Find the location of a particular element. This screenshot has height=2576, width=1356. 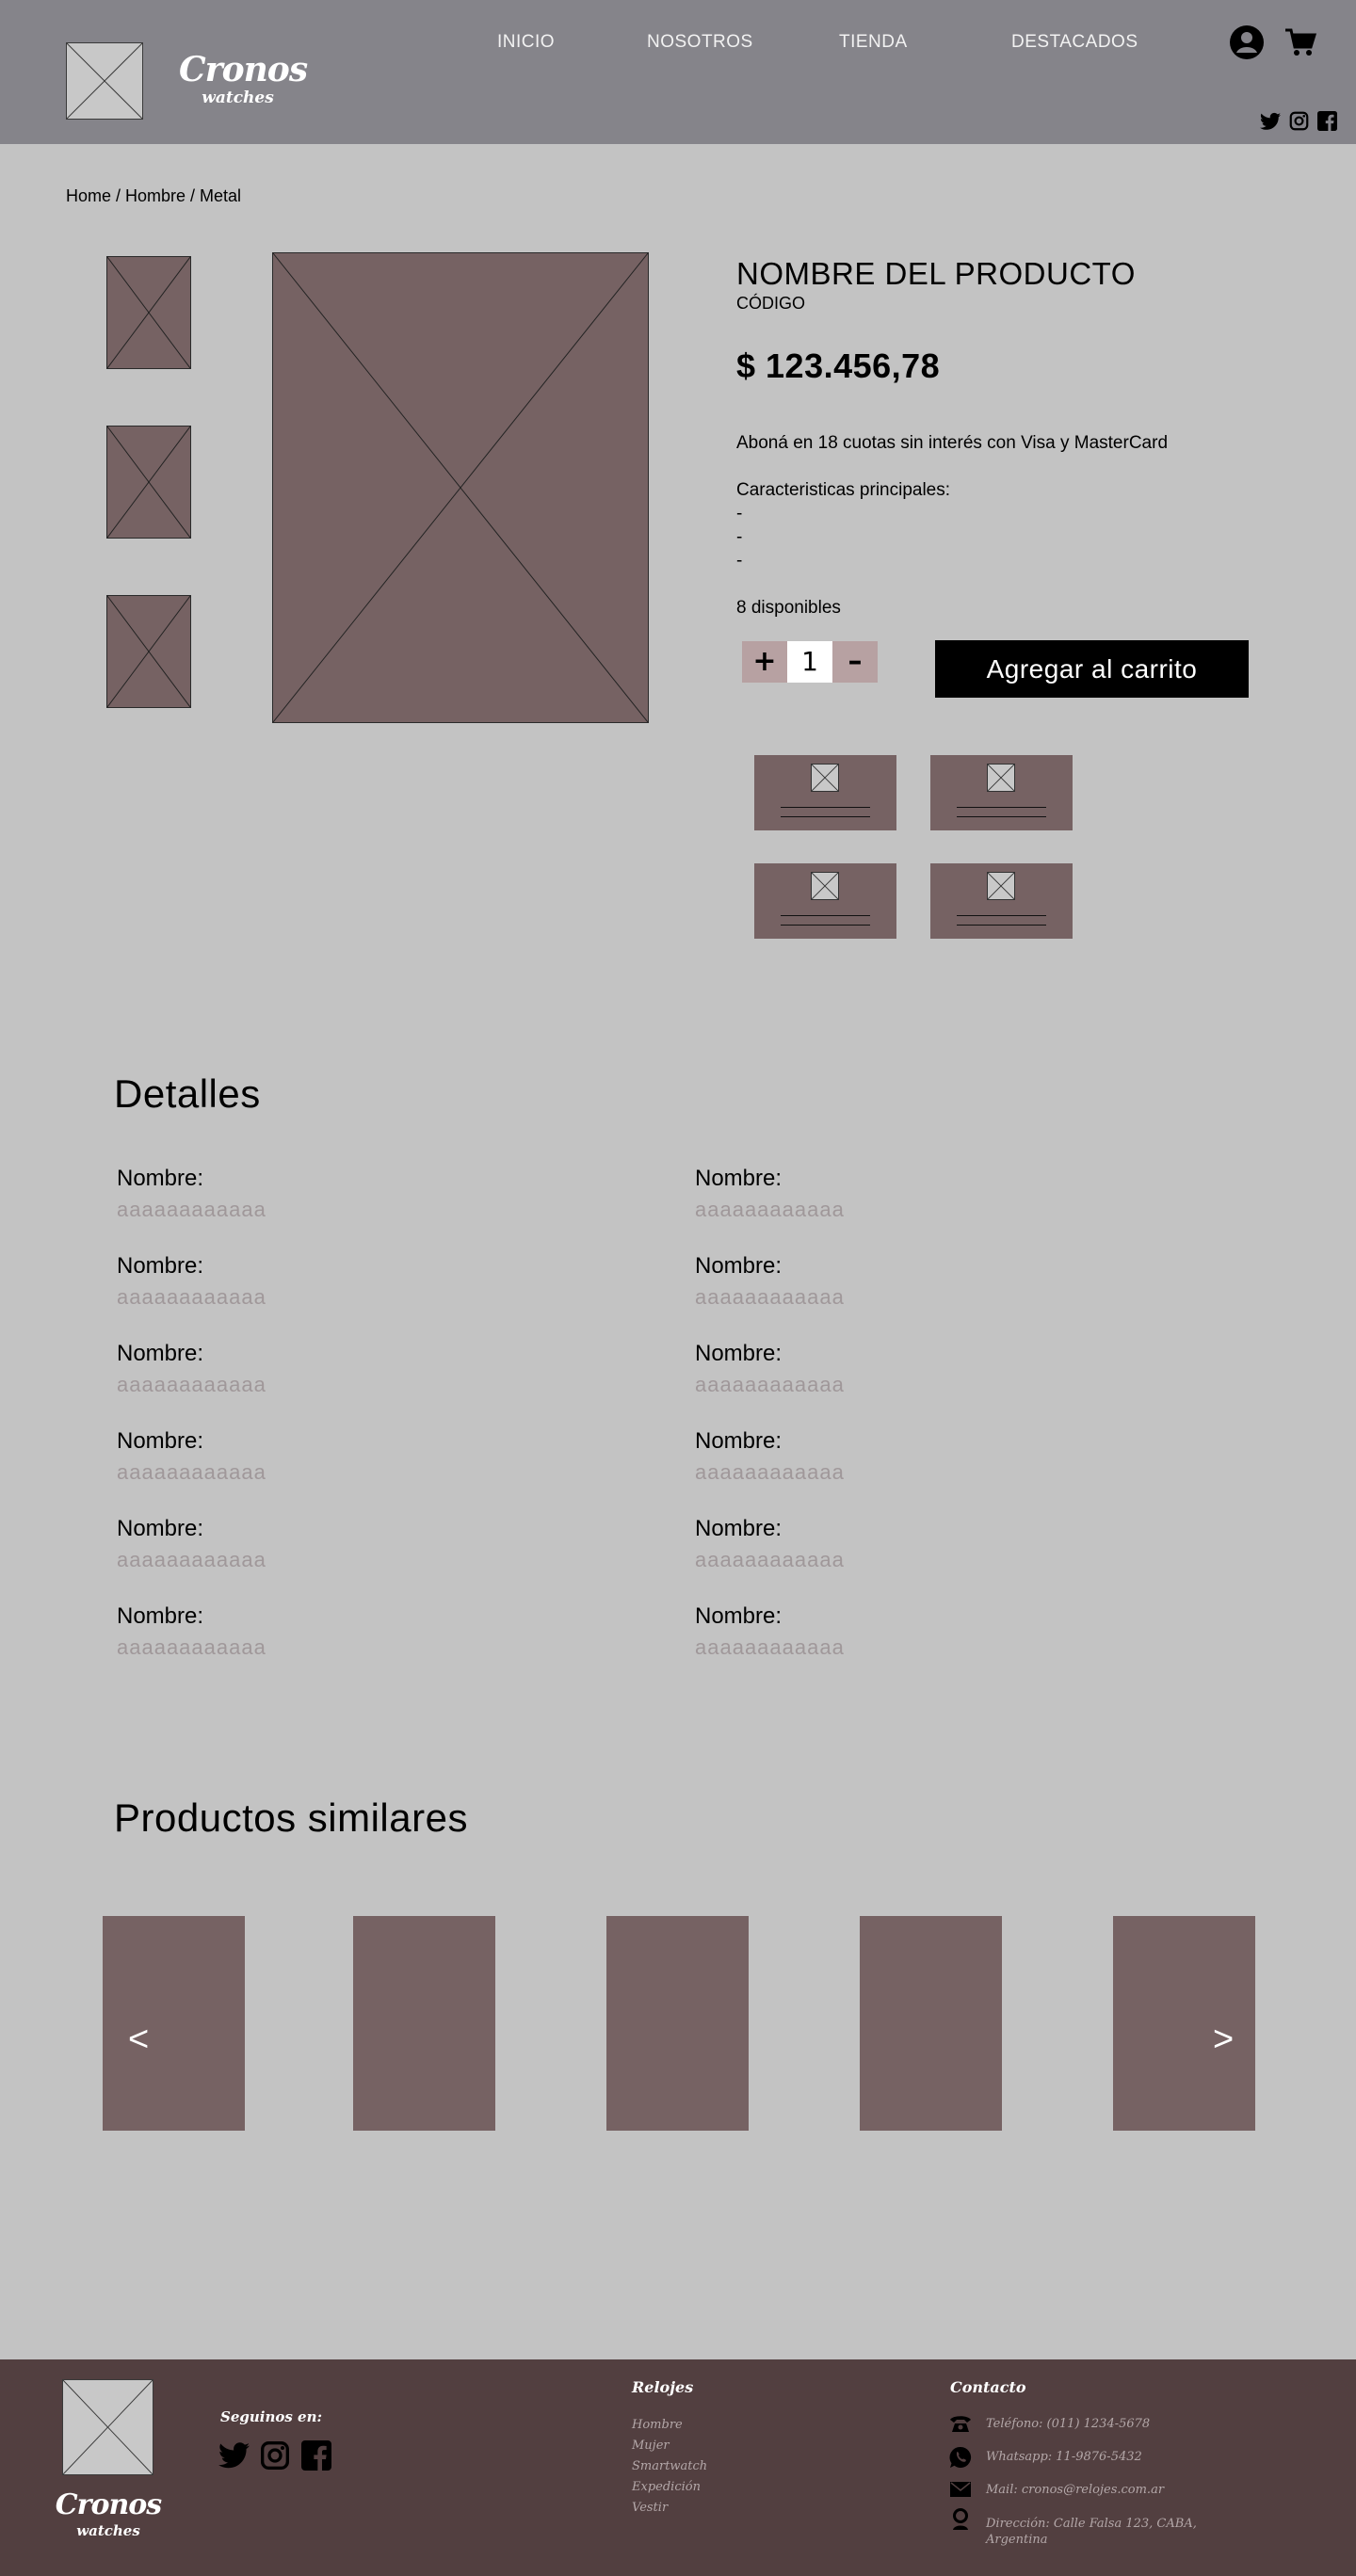

contact-whatsapp: Whatsapp: 11-9876-5432 is located at coordinates (1064, 2457).